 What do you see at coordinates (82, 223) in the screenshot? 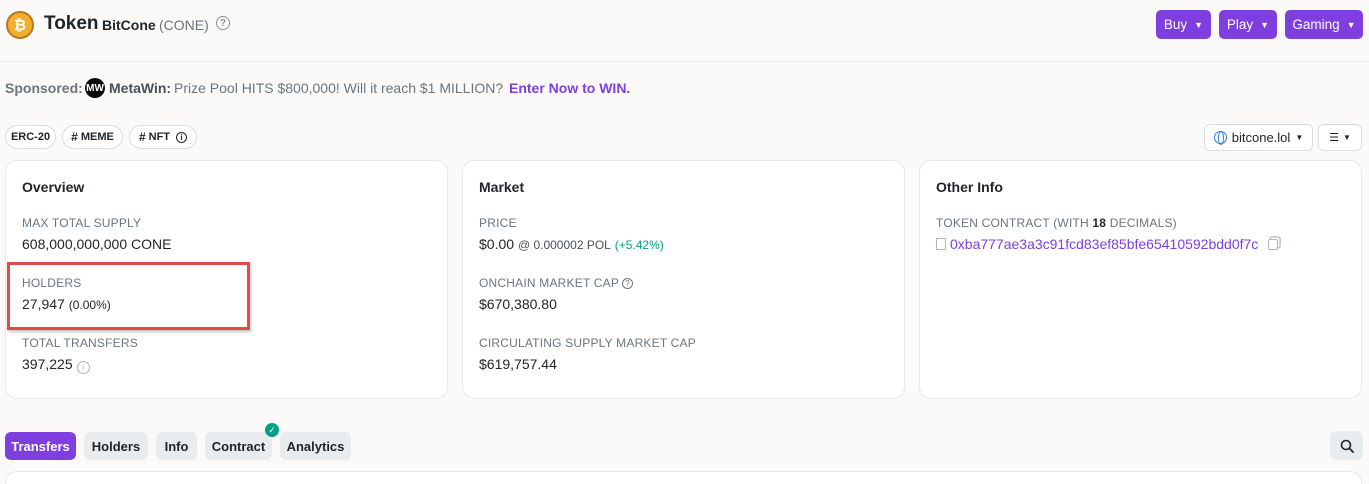
I see `max-supply-label: MAX TOTAL SUPPLY` at bounding box center [82, 223].